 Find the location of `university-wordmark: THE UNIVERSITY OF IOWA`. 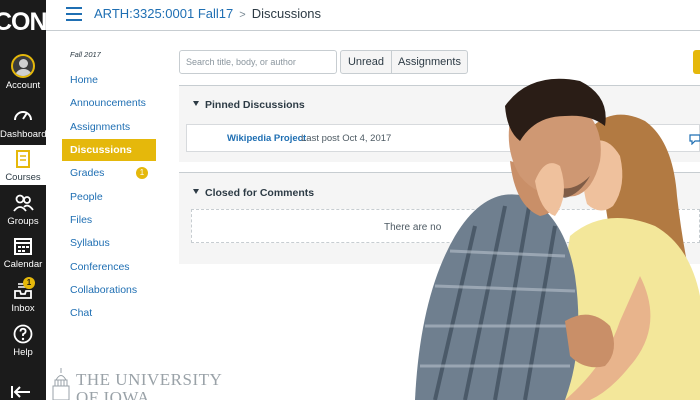

university-wordmark: THE UNIVERSITY OF IOWA is located at coordinates (135, 383).